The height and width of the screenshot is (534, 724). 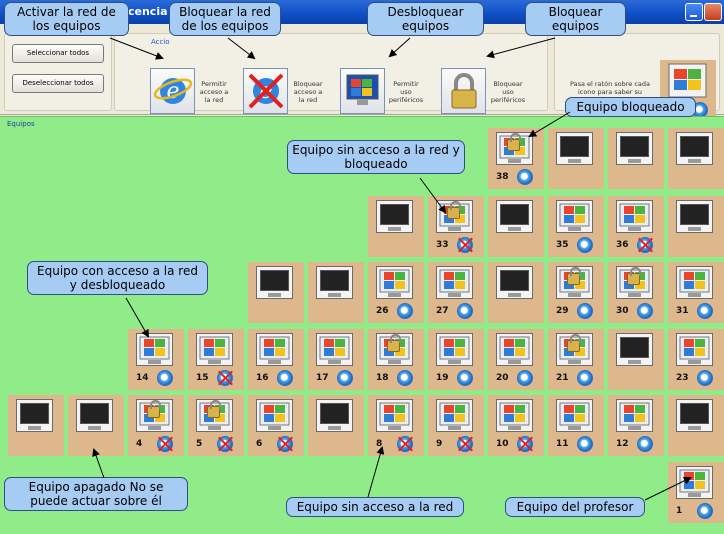 What do you see at coordinates (216, 359) in the screenshot?
I see `computer-cell: 15` at bounding box center [216, 359].